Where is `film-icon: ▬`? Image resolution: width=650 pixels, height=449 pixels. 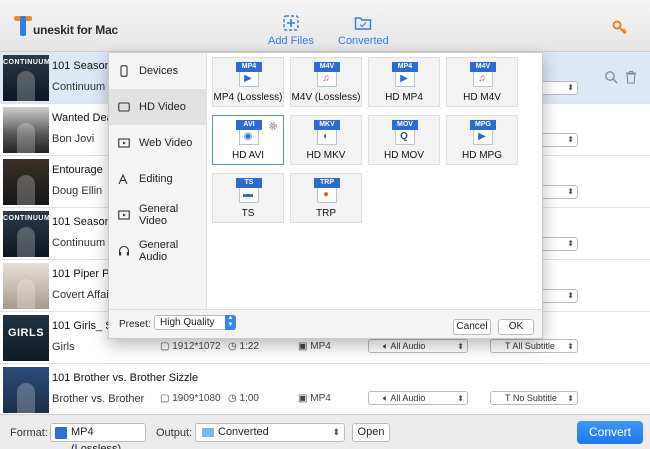
film-icon: ▬ is located at coordinates (248, 194).